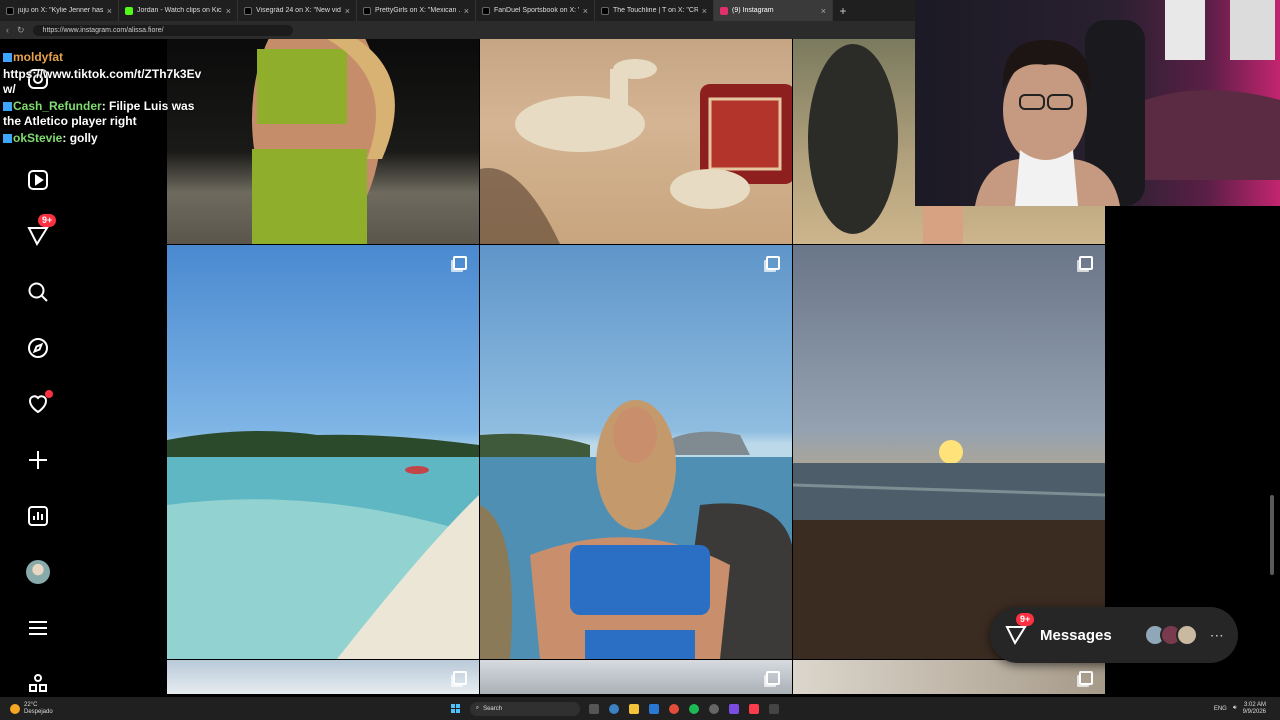 Image resolution: width=1280 pixels, height=720 pixels. Describe the element at coordinates (843, 11) in the screenshot. I see `new-tab-button: +` at that location.